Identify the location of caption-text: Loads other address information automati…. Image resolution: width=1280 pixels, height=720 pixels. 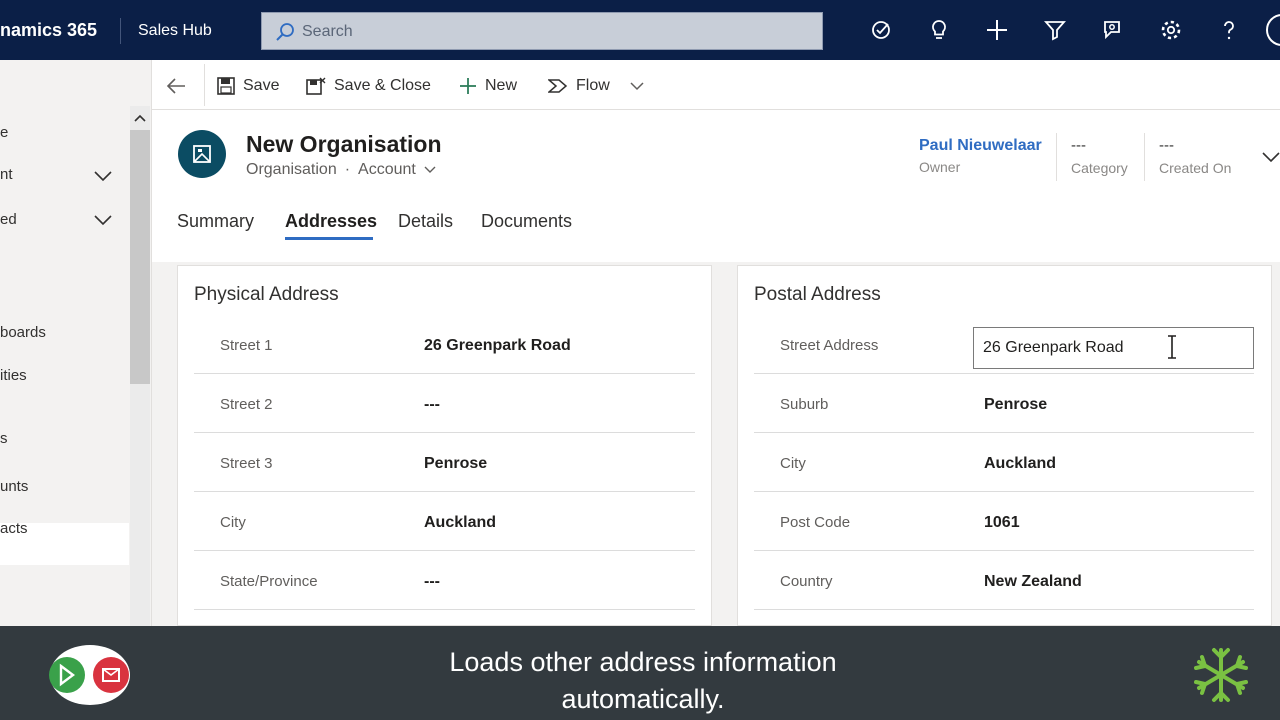
(643, 681).